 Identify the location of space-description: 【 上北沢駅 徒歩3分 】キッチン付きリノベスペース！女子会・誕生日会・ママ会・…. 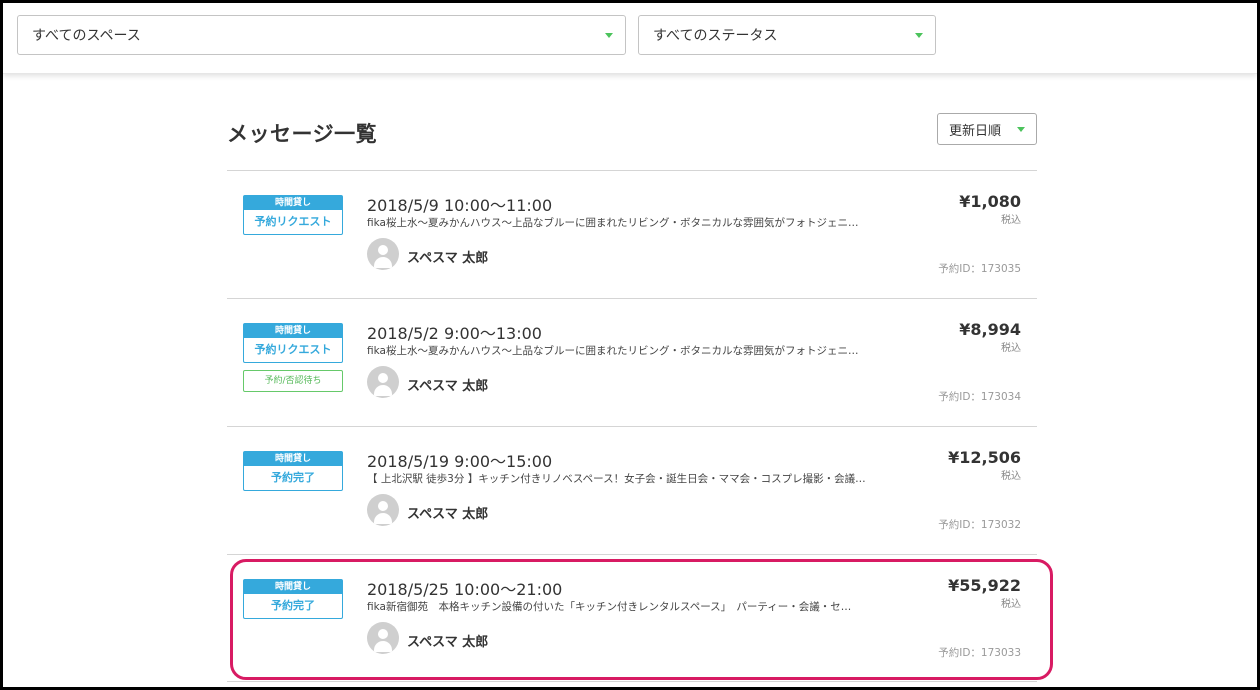
(616, 479).